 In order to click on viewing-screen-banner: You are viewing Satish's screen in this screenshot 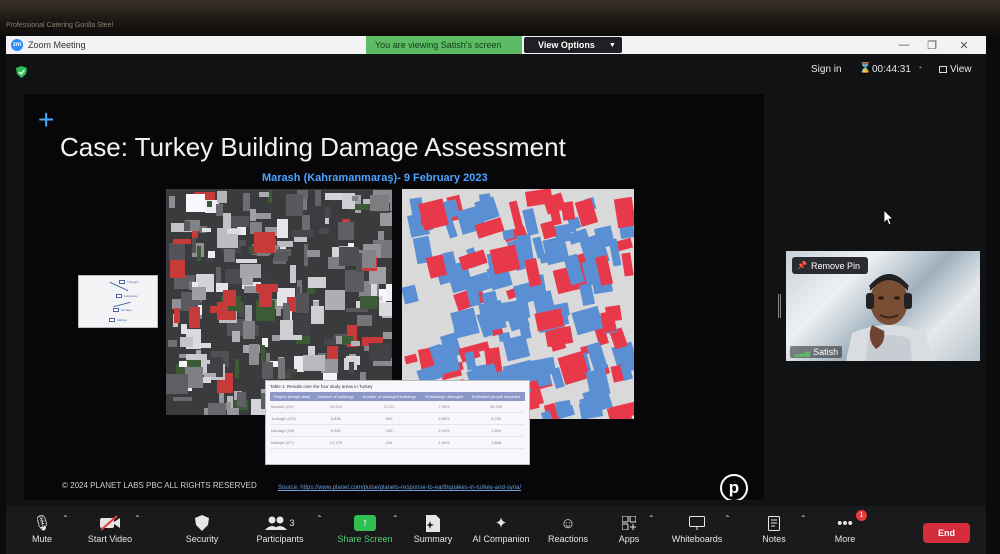, I will do `click(444, 45)`.